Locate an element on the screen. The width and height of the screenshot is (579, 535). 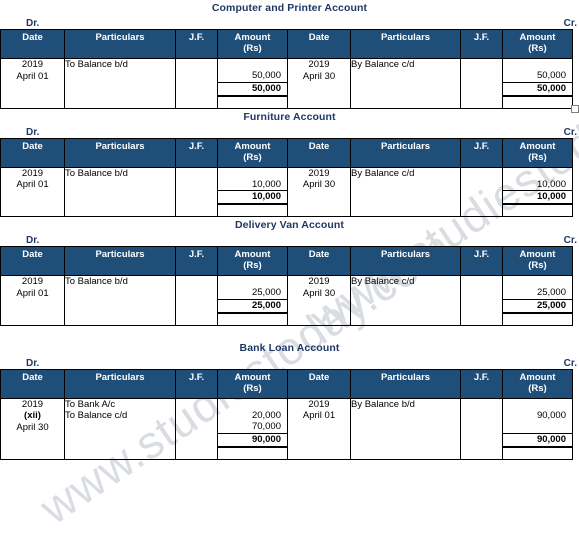
cell-particulars-debit: To Bank A/c To Balance c/d is located at coordinates (120, 428).